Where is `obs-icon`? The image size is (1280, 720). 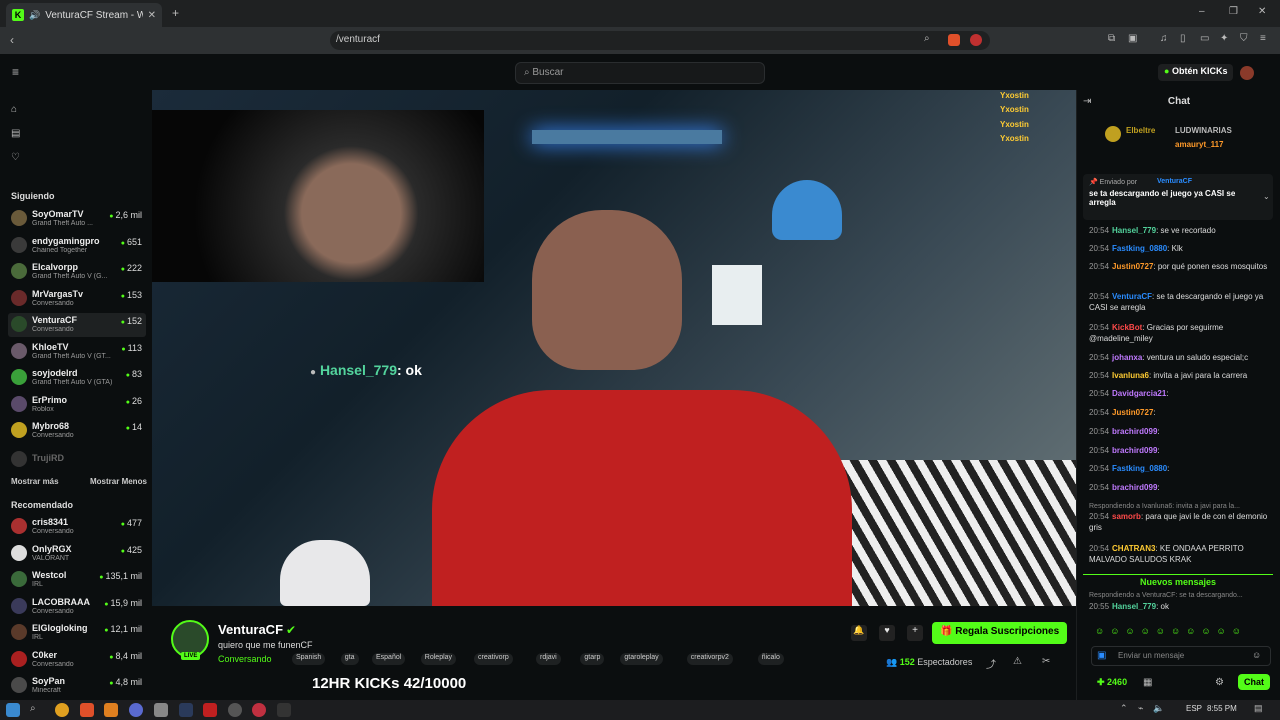
obs-icon is located at coordinates (259, 710).